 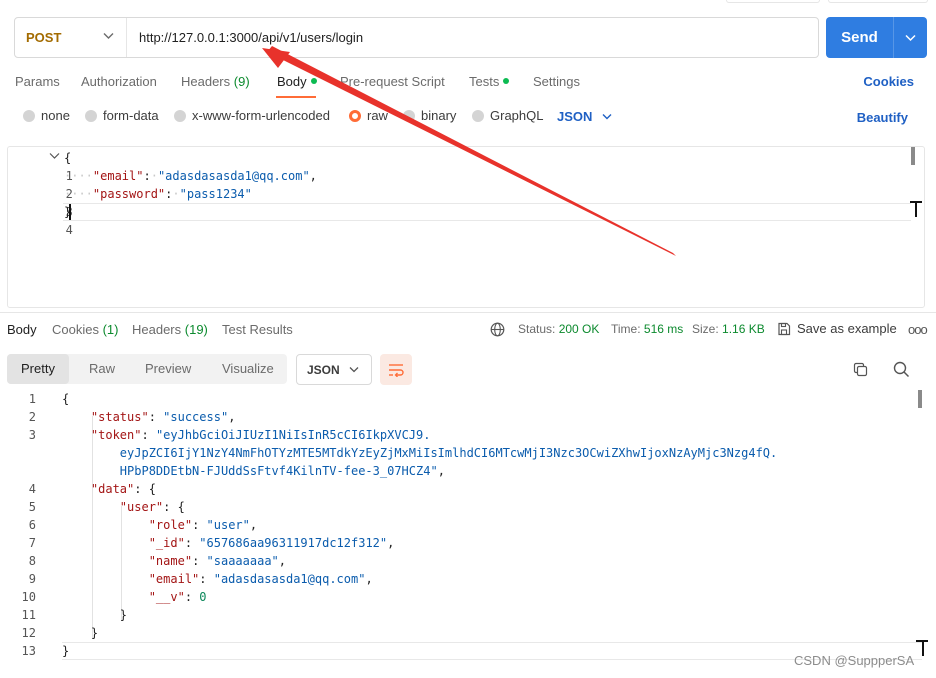 What do you see at coordinates (46, 115) in the screenshot?
I see `radio-none: none` at bounding box center [46, 115].